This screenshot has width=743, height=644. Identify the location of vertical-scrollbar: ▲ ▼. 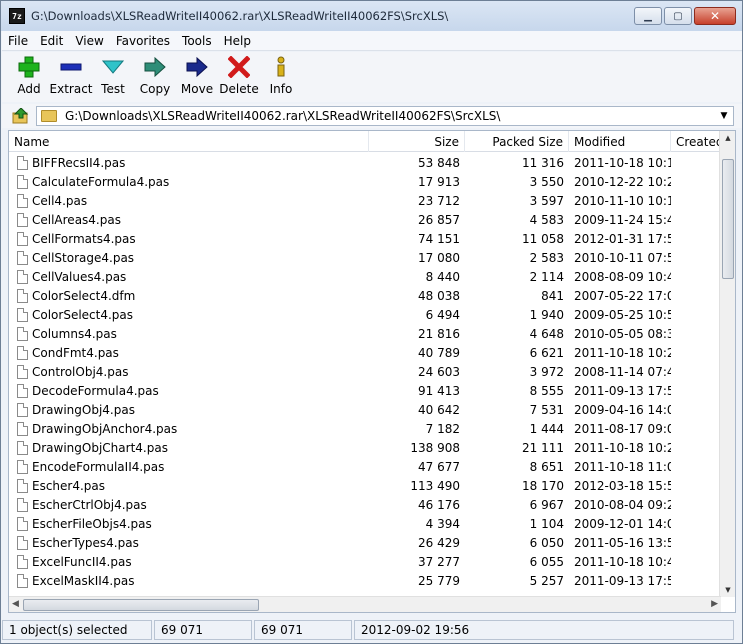
(727, 364).